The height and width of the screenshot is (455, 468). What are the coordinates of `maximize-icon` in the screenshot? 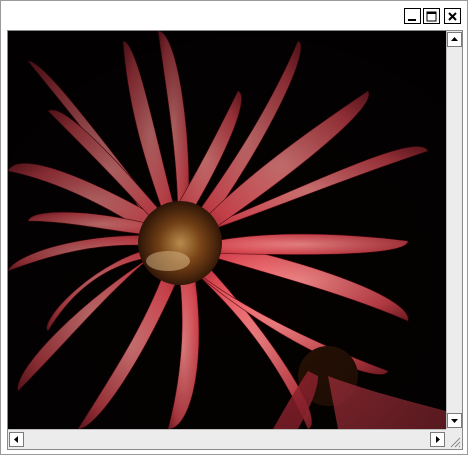 It's located at (431, 16).